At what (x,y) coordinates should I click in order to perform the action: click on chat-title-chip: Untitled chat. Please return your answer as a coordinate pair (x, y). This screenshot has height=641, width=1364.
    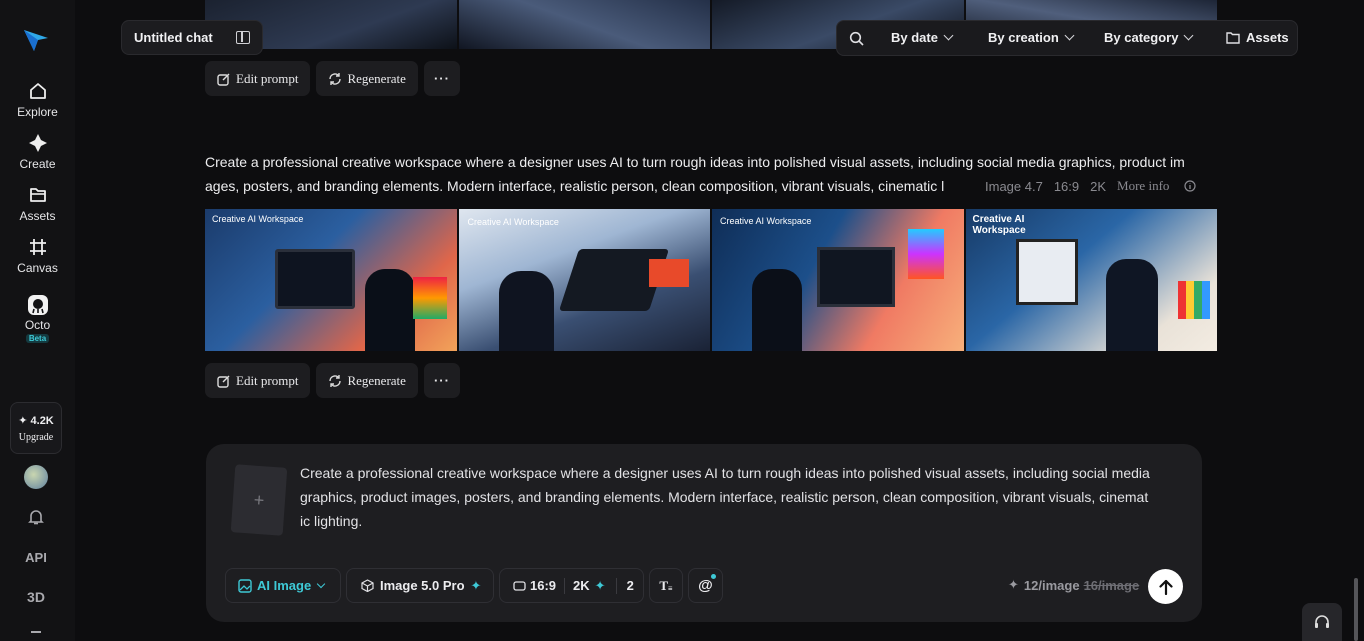
    Looking at the image, I should click on (192, 37).